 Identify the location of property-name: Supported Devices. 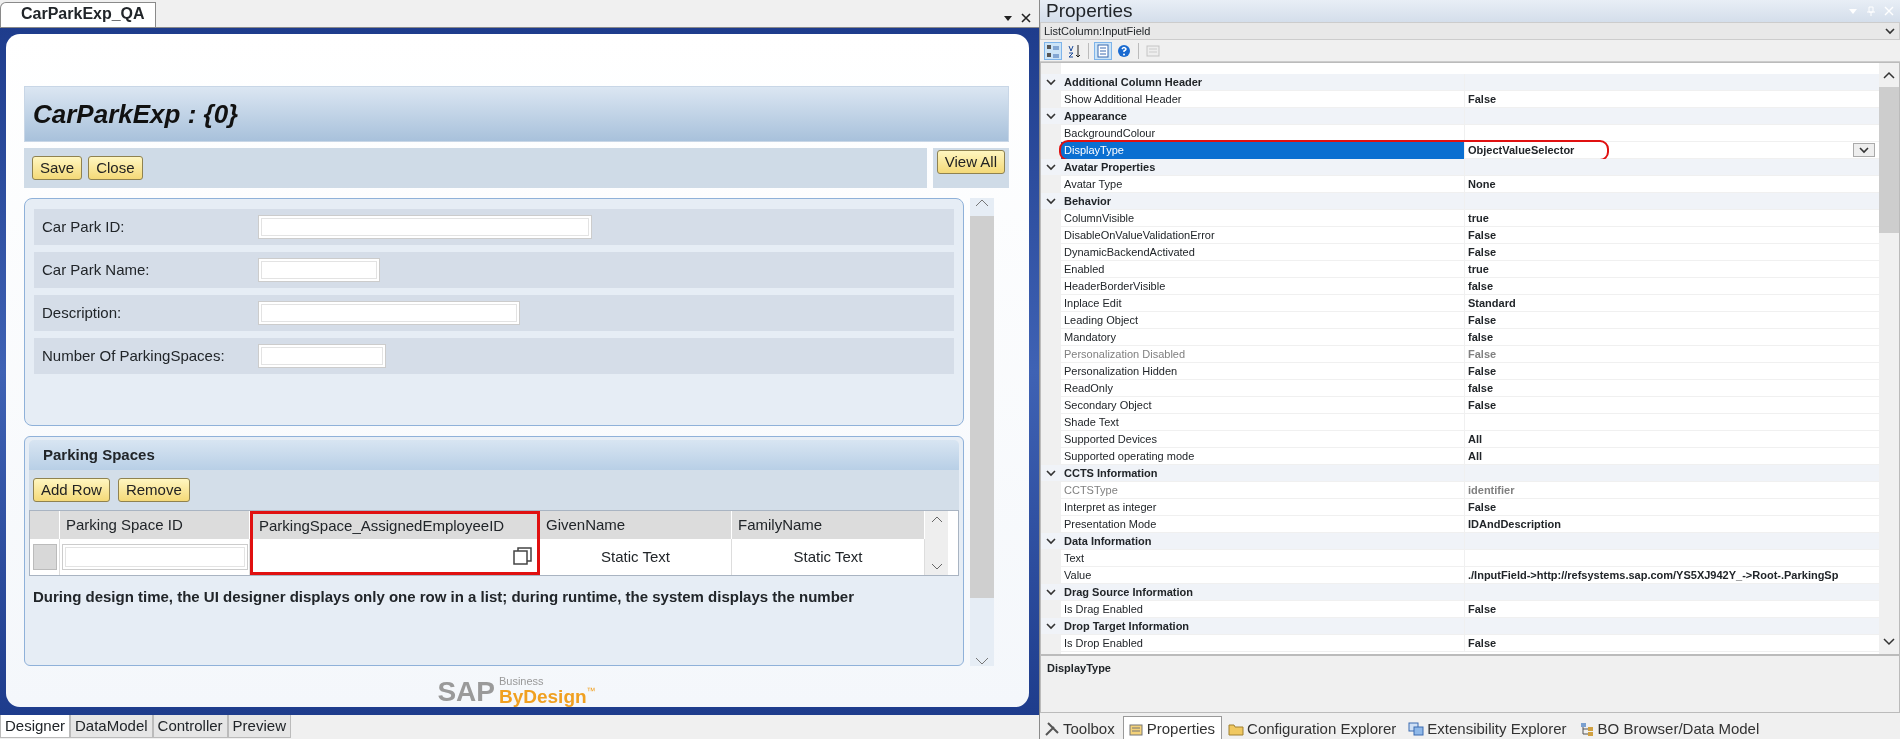
(1263, 439).